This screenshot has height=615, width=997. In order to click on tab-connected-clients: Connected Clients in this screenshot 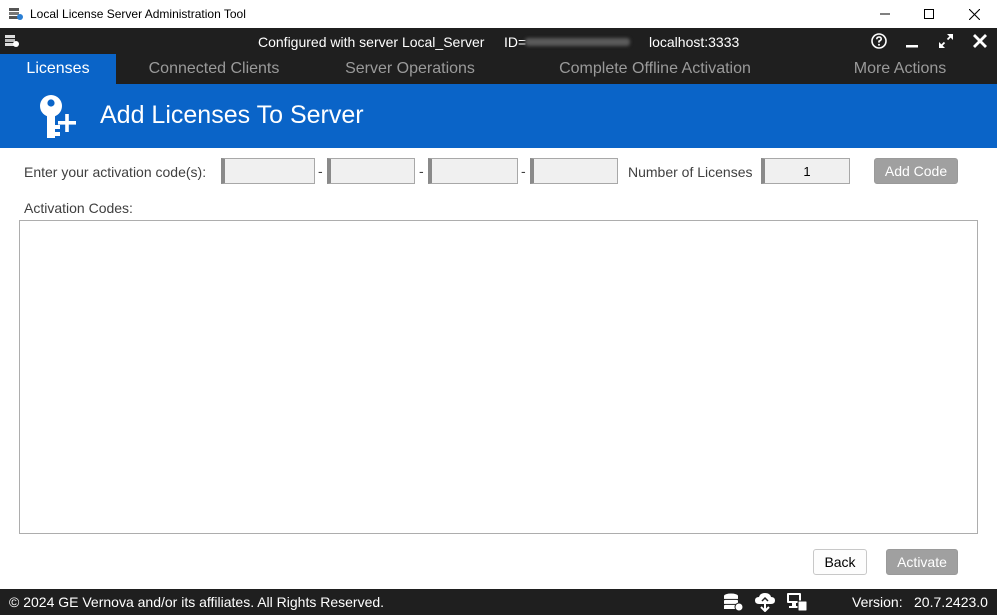, I will do `click(214, 69)`.